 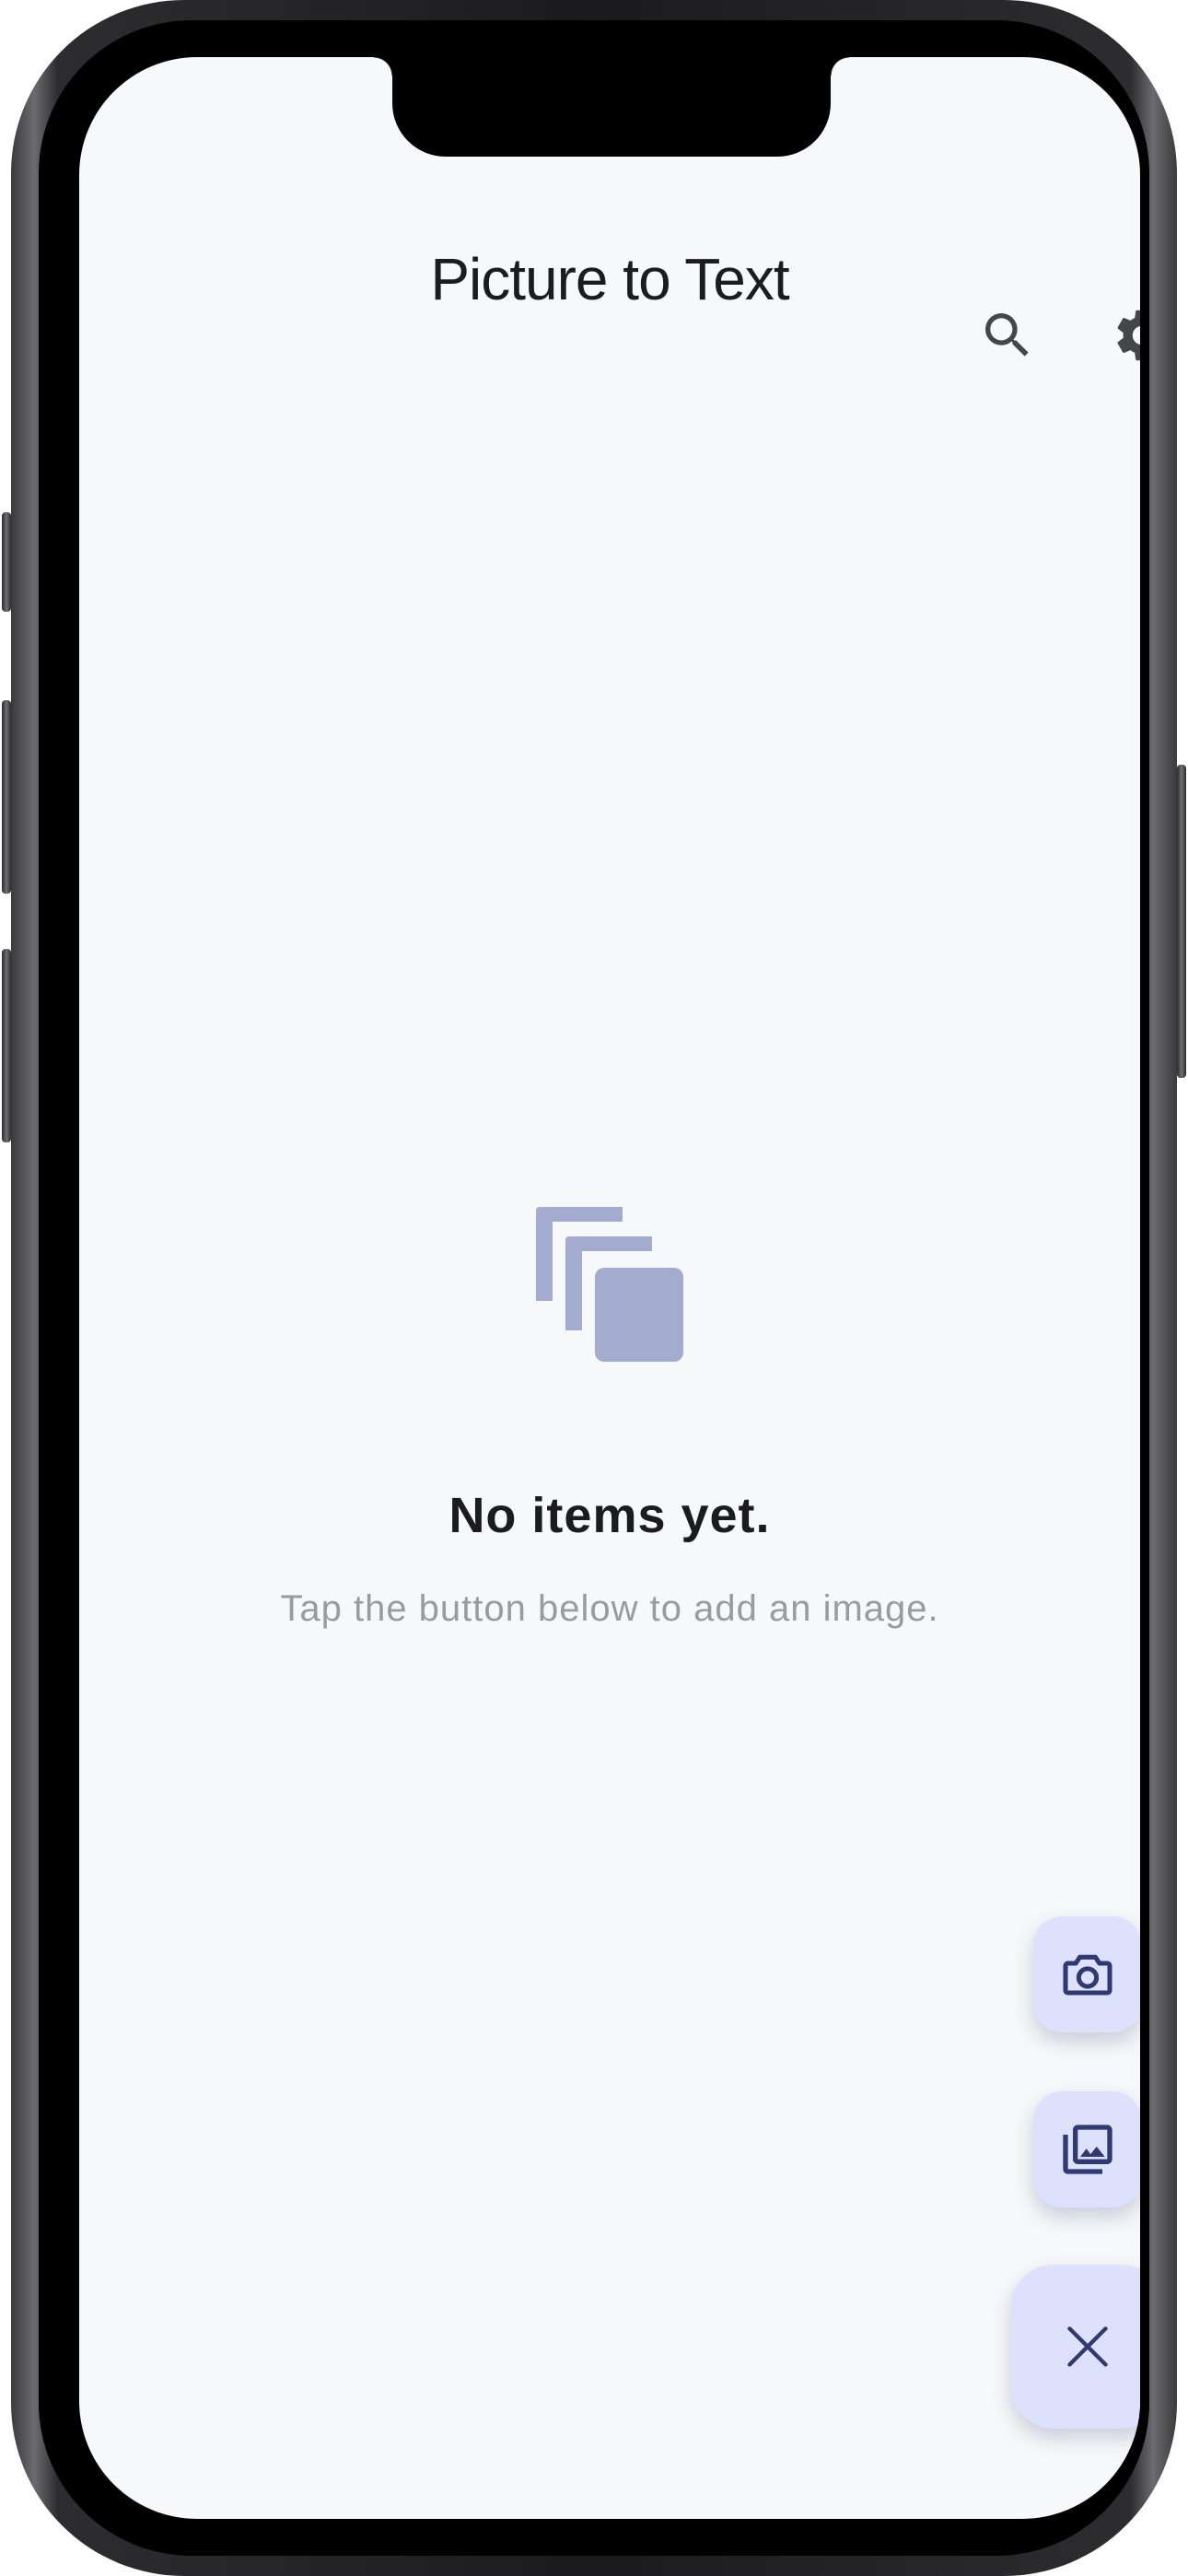 I want to click on close-menu-button, so click(x=1075, y=2347).